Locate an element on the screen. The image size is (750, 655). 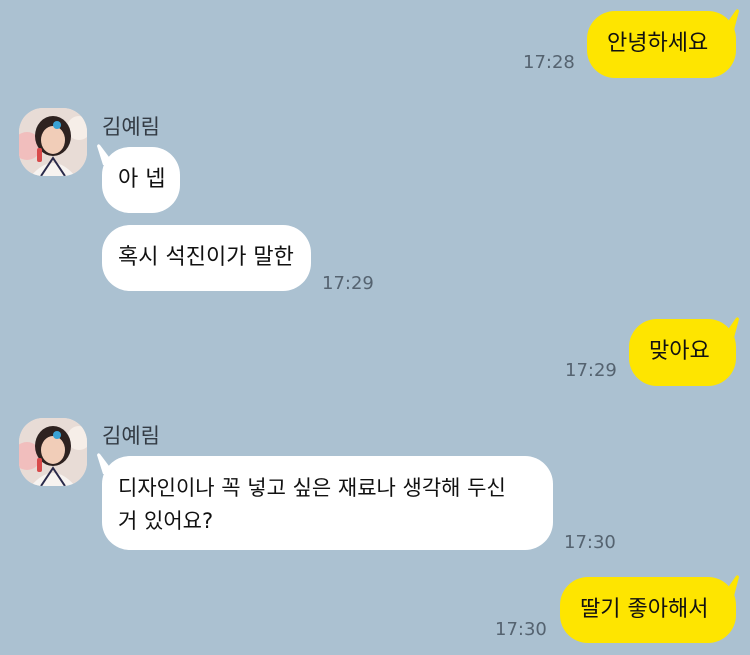
my-message-bubble: 안녕하세요 is located at coordinates (661, 44).